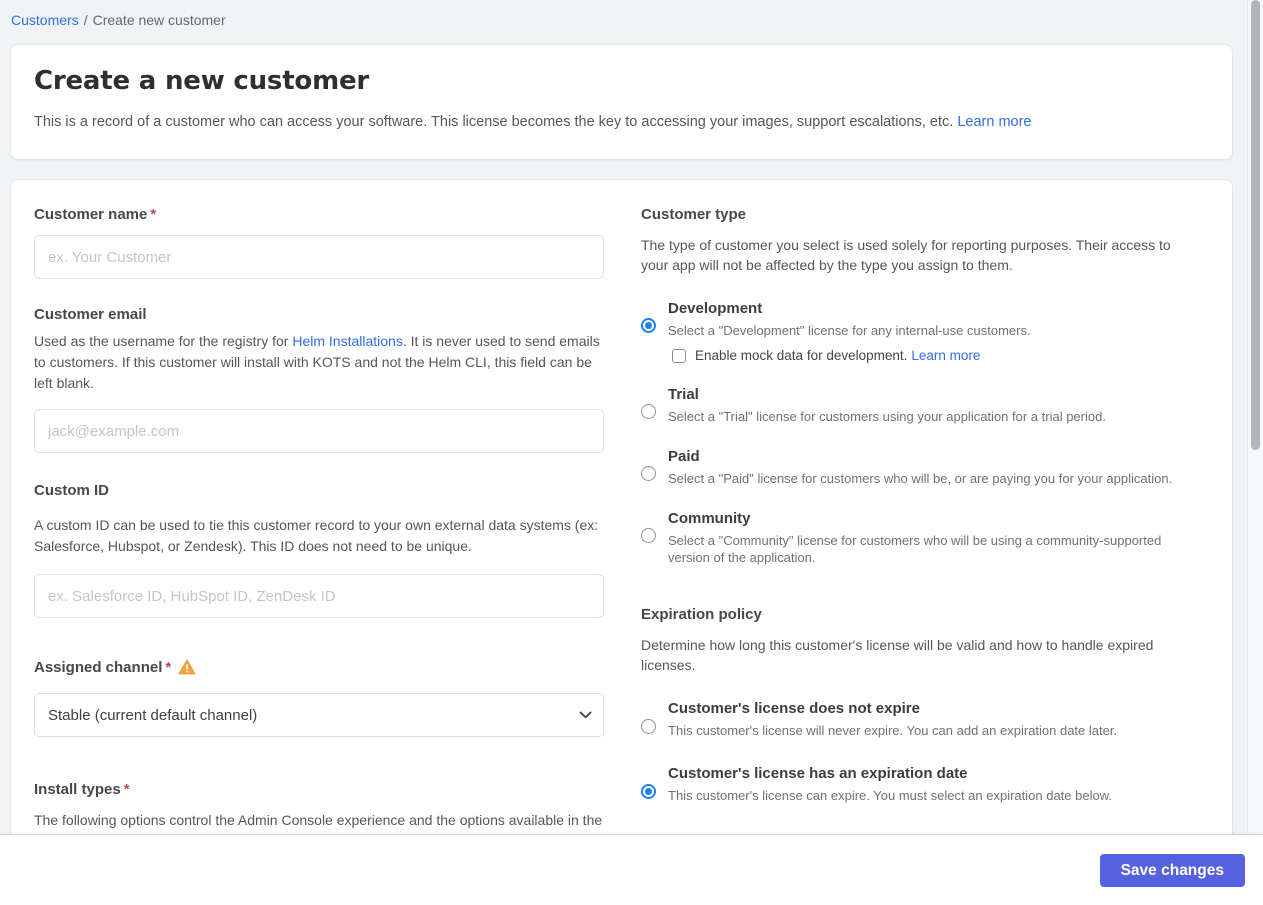 This screenshot has height=905, width=1263. Describe the element at coordinates (945, 355) in the screenshot. I see `mock-data-learn-more-link: Learn more` at that location.